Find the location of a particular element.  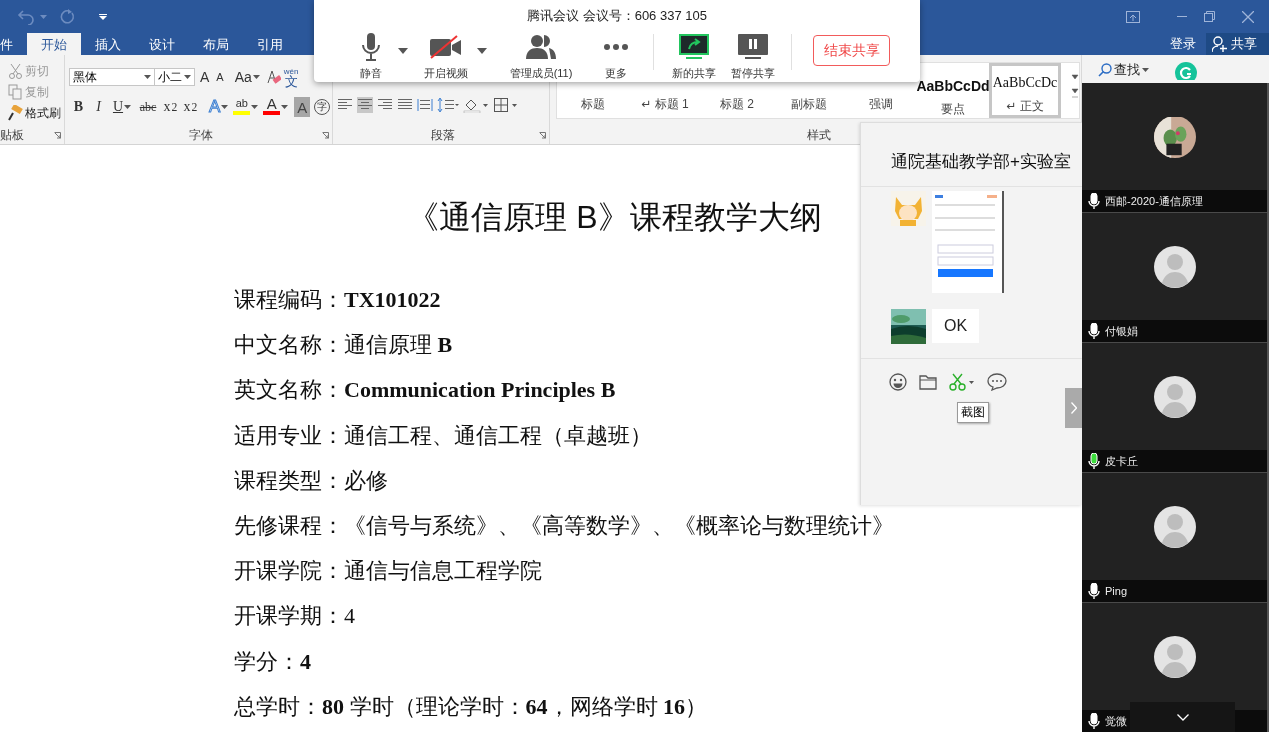

clear-format-icon is located at coordinates (272, 77).